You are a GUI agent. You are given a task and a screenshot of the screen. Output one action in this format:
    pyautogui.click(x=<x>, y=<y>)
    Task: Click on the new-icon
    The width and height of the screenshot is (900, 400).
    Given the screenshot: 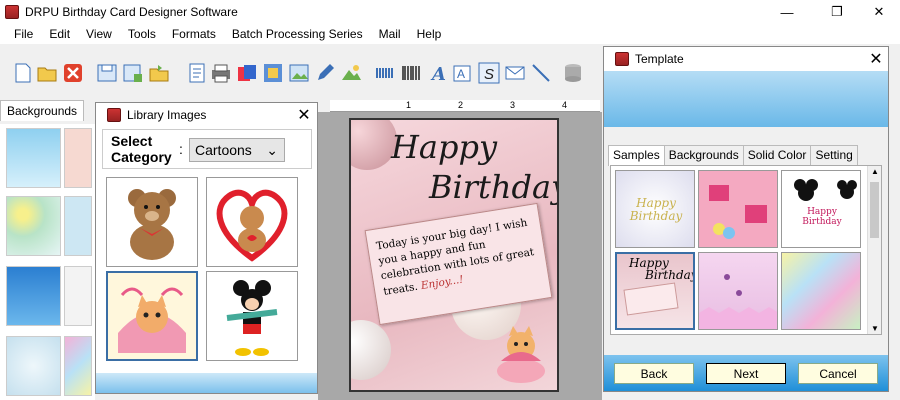 What is the action you would take?
    pyautogui.click(x=23, y=73)
    